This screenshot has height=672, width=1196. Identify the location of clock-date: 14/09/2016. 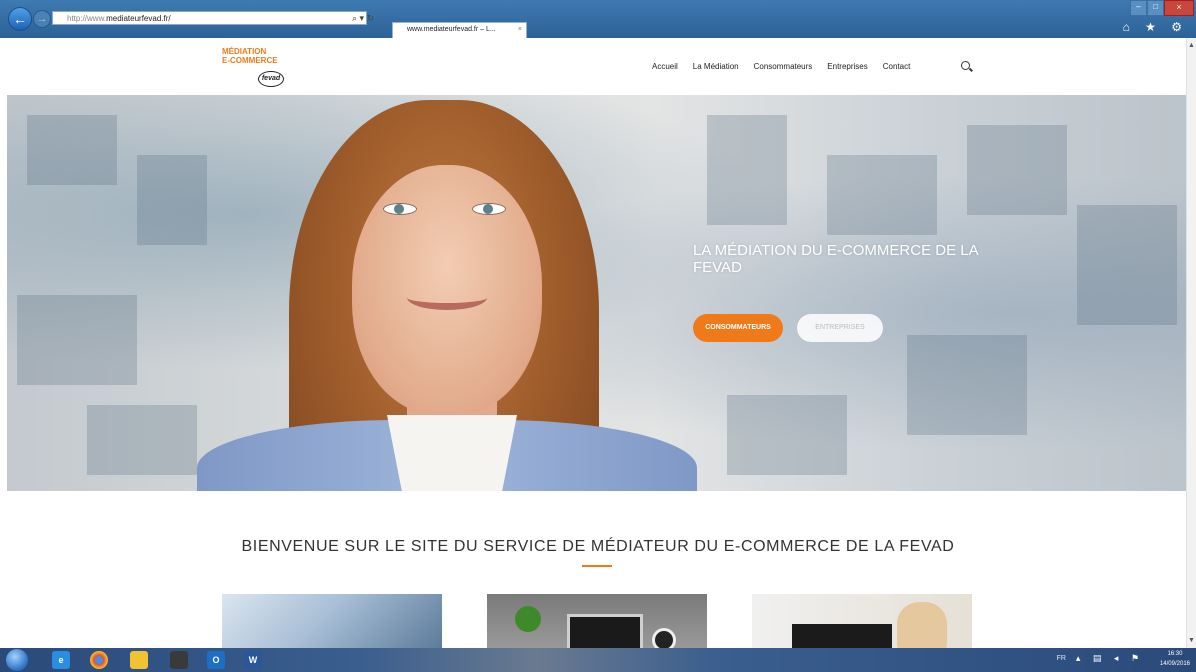
(1174, 664).